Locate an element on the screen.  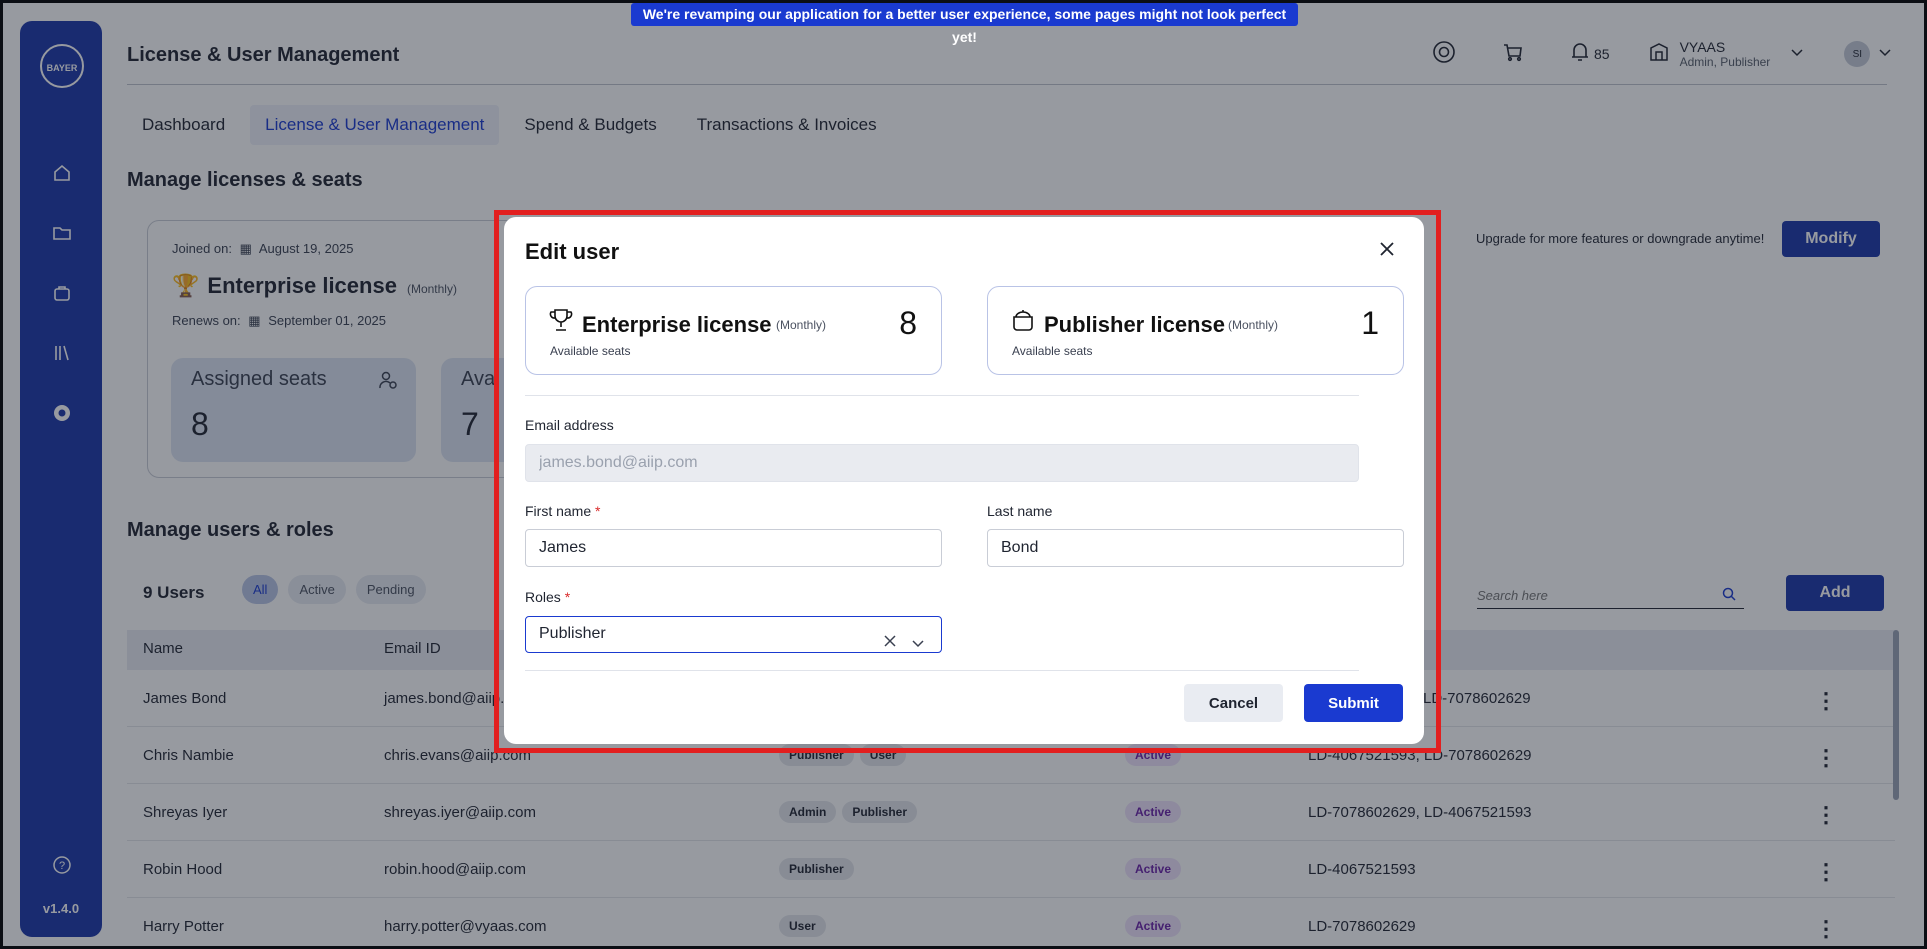
roles-label: Roles * is located at coordinates (548, 597).